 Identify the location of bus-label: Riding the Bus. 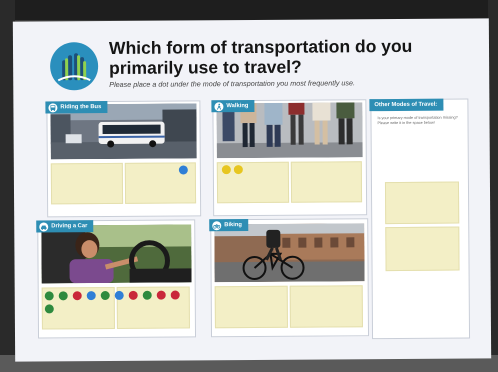
(76, 107).